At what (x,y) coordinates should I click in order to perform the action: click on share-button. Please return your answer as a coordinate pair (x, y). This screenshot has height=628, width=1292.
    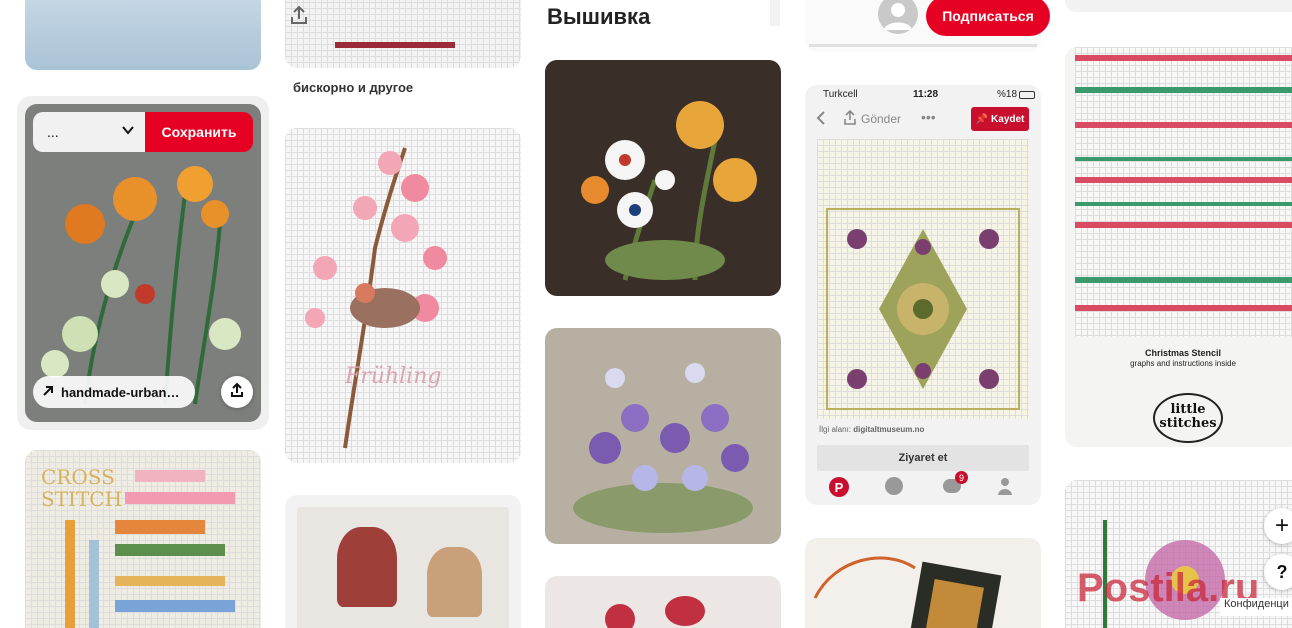
    Looking at the image, I should click on (237, 392).